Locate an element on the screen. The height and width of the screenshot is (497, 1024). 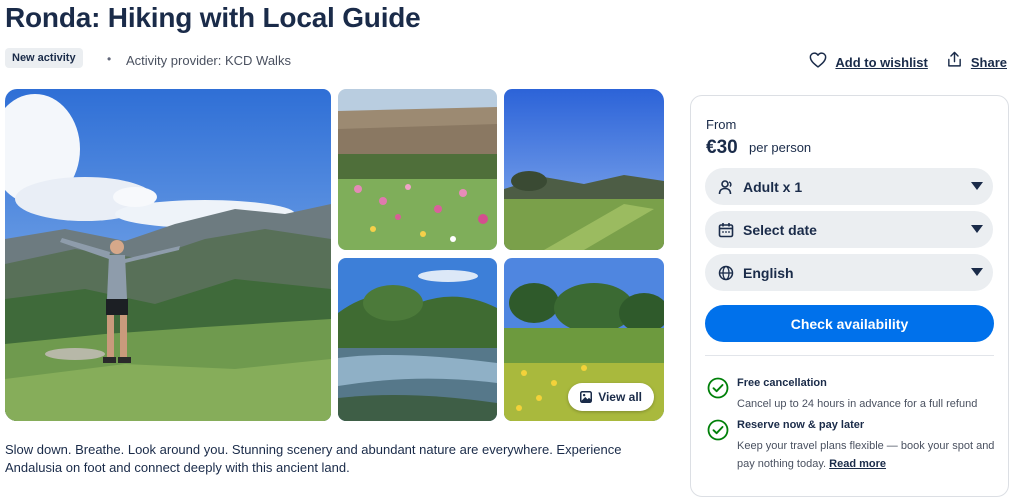
read-more-link: Read more is located at coordinates (857, 464).